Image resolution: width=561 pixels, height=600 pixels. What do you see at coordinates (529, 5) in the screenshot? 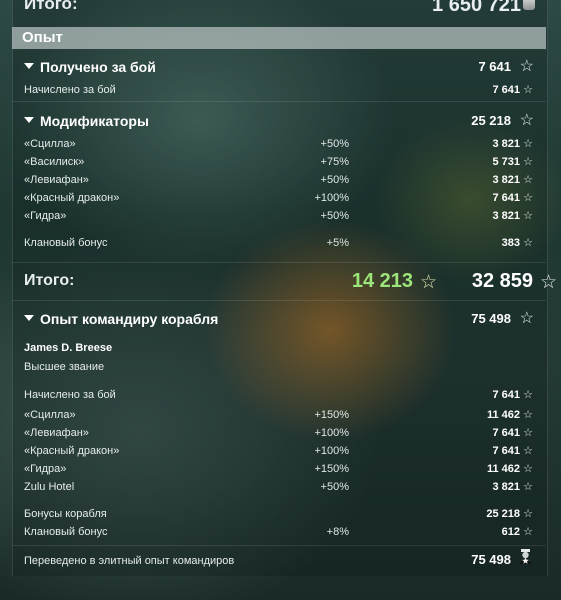
I see `credits-icon` at bounding box center [529, 5].